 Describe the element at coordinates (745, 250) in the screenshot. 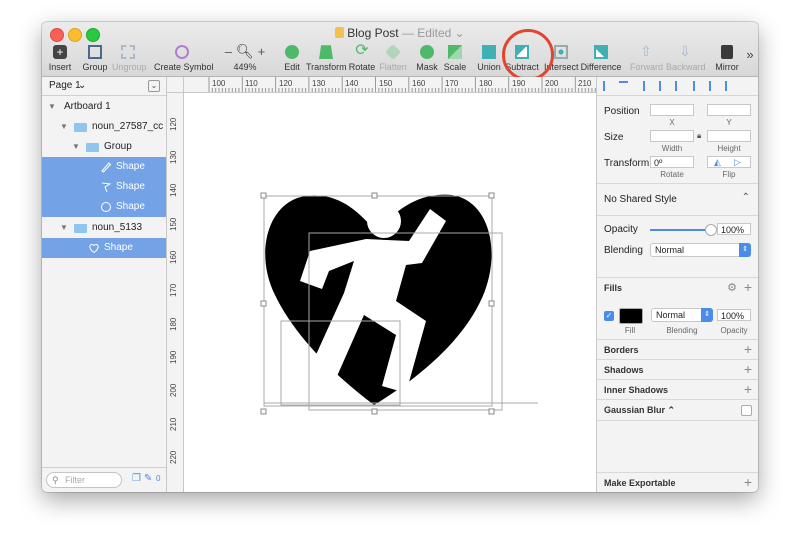

I see `chevron-updown-icon: ⇕` at that location.